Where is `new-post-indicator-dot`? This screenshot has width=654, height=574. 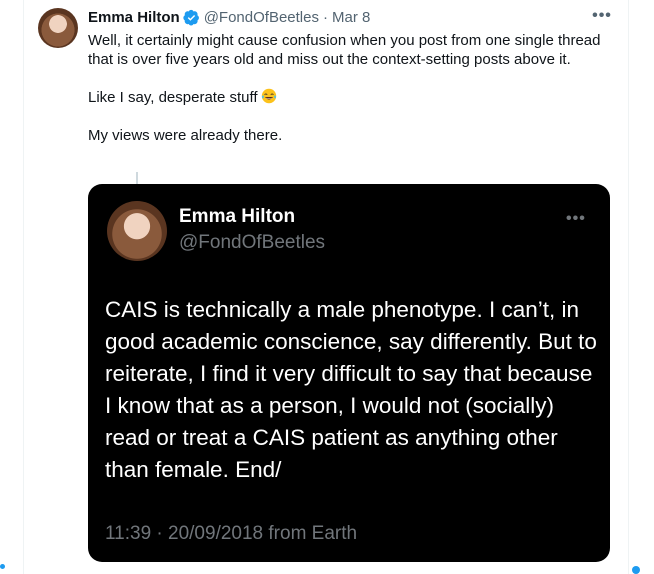
new-post-indicator-dot is located at coordinates (636, 570).